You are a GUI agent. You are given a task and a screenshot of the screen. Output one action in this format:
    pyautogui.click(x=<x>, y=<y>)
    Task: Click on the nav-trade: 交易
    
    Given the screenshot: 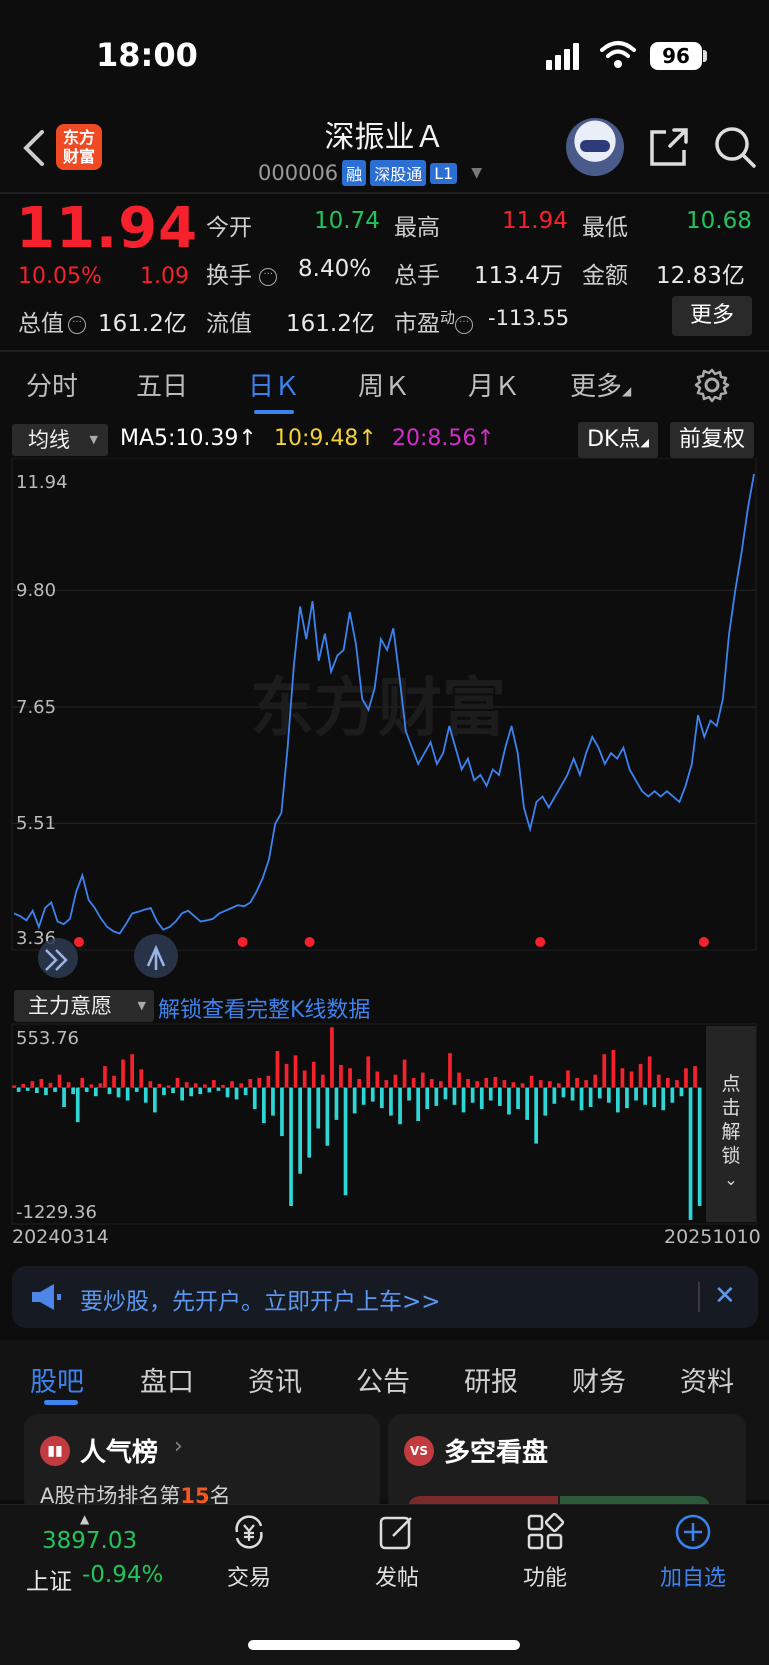 What is the action you would take?
    pyautogui.click(x=249, y=1552)
    